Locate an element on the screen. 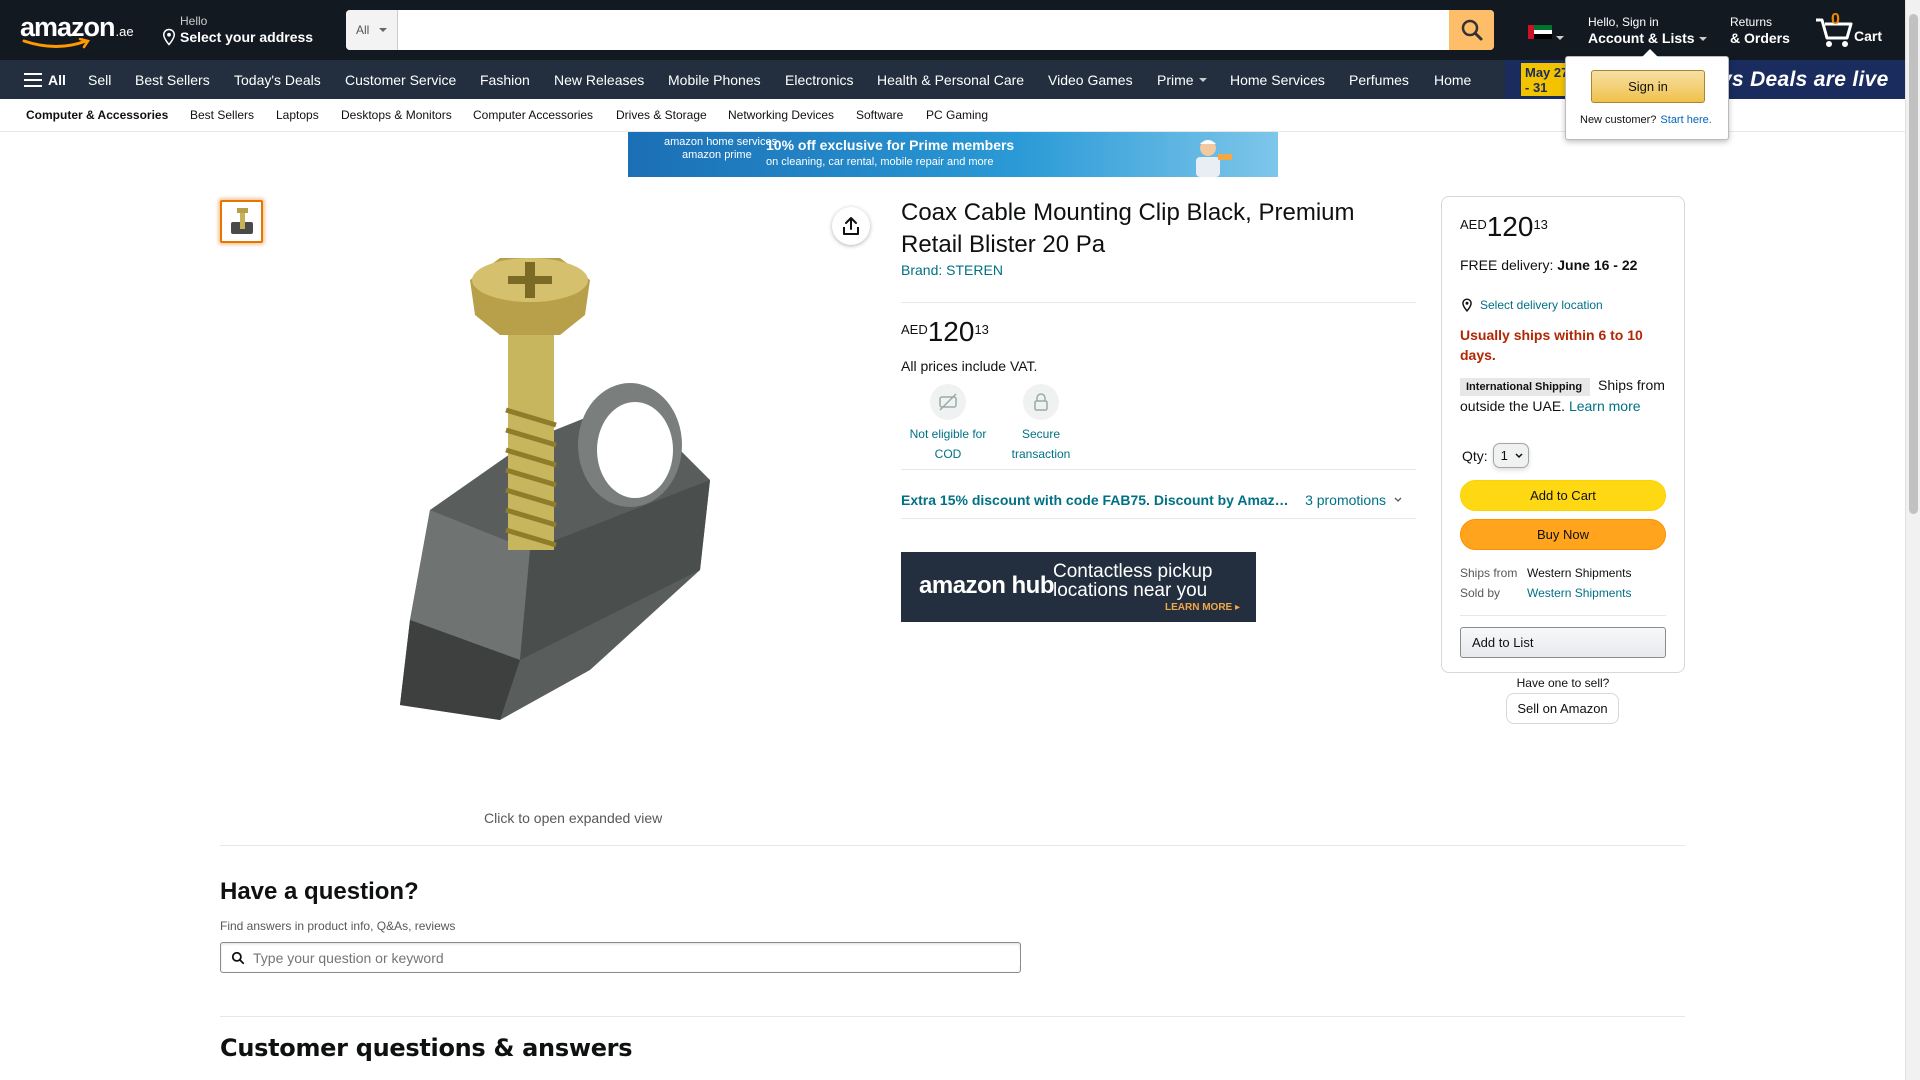  nav-item-customer-service: Customer Service is located at coordinates (400, 79).